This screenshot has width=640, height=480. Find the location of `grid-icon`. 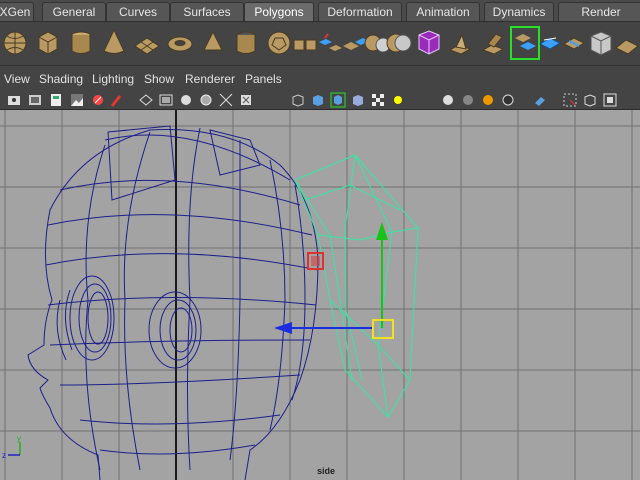

grid-icon is located at coordinates (146, 100).